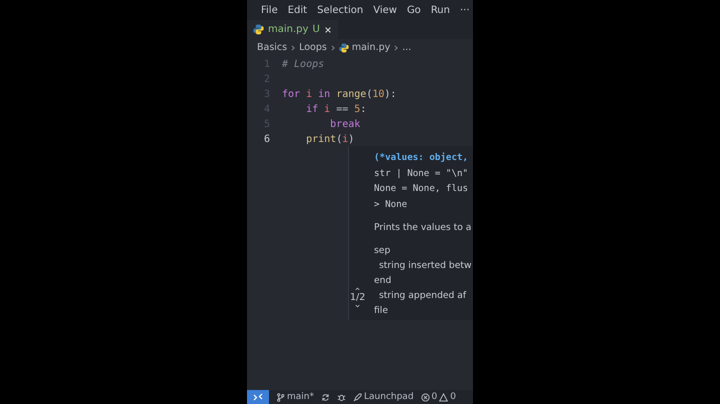 Image resolution: width=720 pixels, height=404 pixels. Describe the element at coordinates (325, 397) in the screenshot. I see `sync-icon` at that location.